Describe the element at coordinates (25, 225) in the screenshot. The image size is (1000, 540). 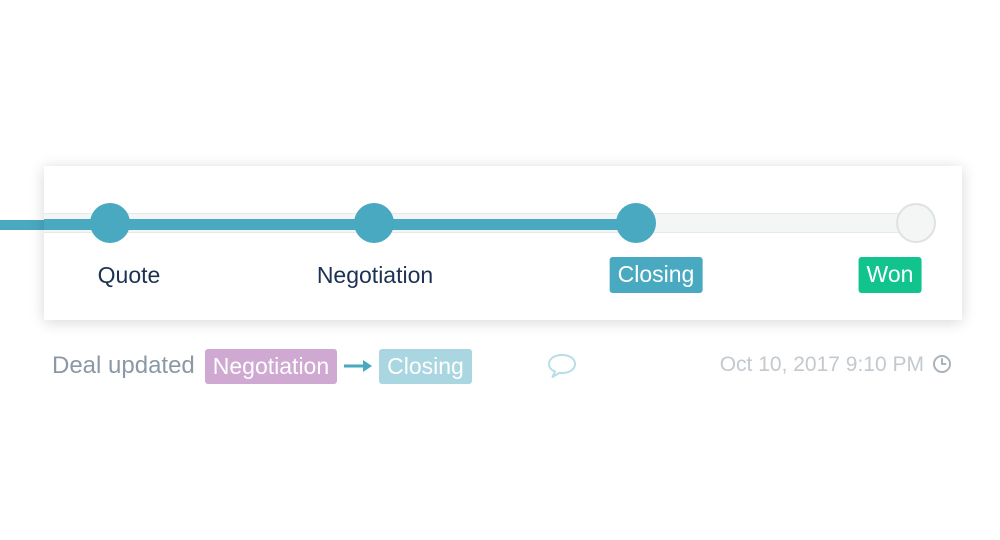
I see `pipeline-track-extension` at that location.